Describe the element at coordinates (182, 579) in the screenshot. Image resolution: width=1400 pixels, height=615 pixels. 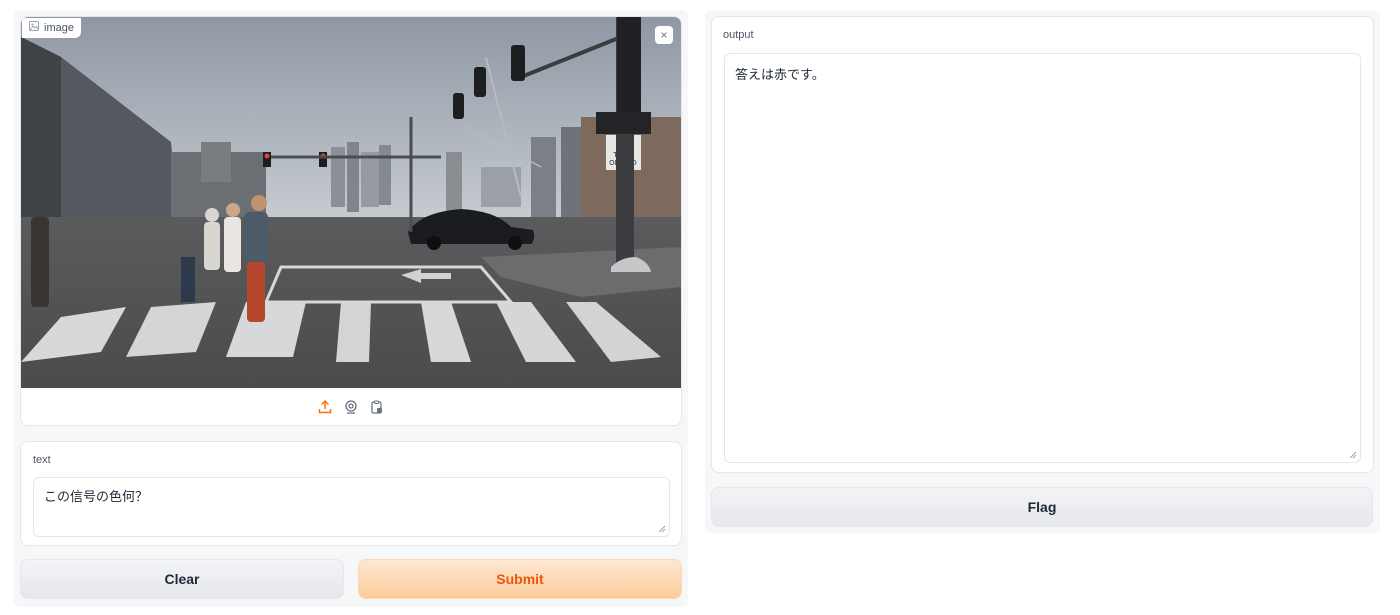
I see `clear-button: Clear` at that location.